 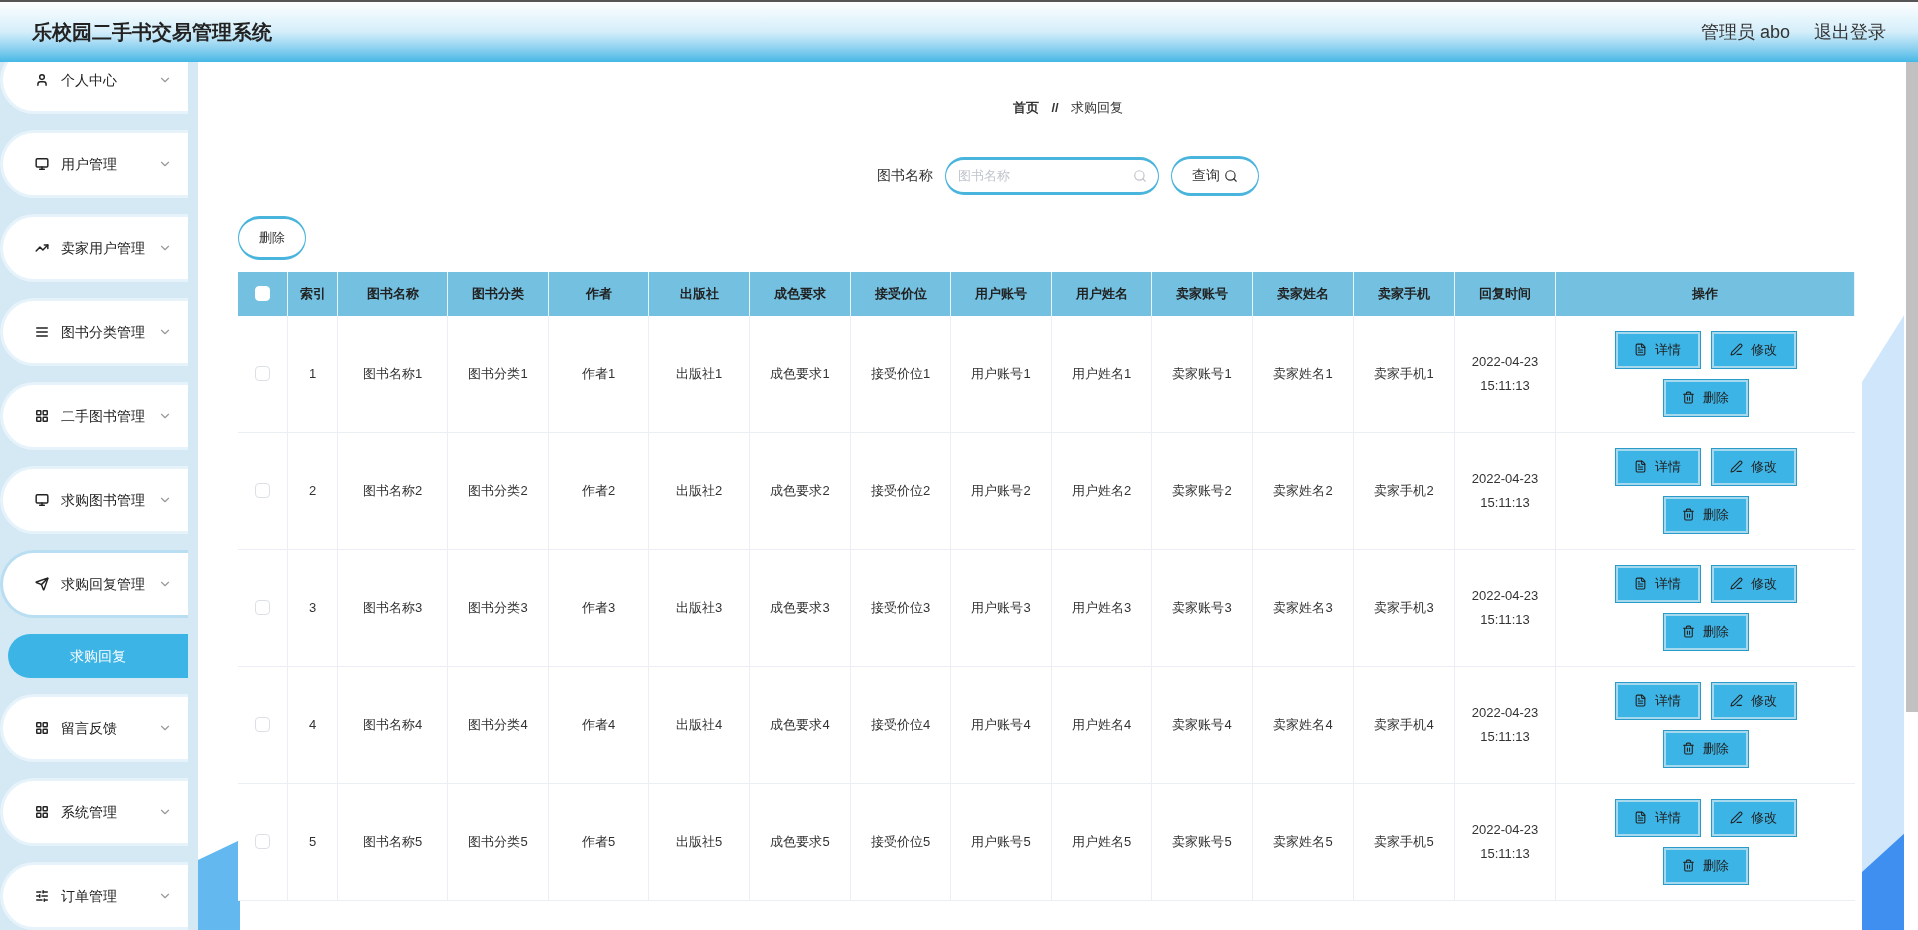 What do you see at coordinates (1202, 607) in the screenshot?
I see `table-cell-text: 卖家账号3` at bounding box center [1202, 607].